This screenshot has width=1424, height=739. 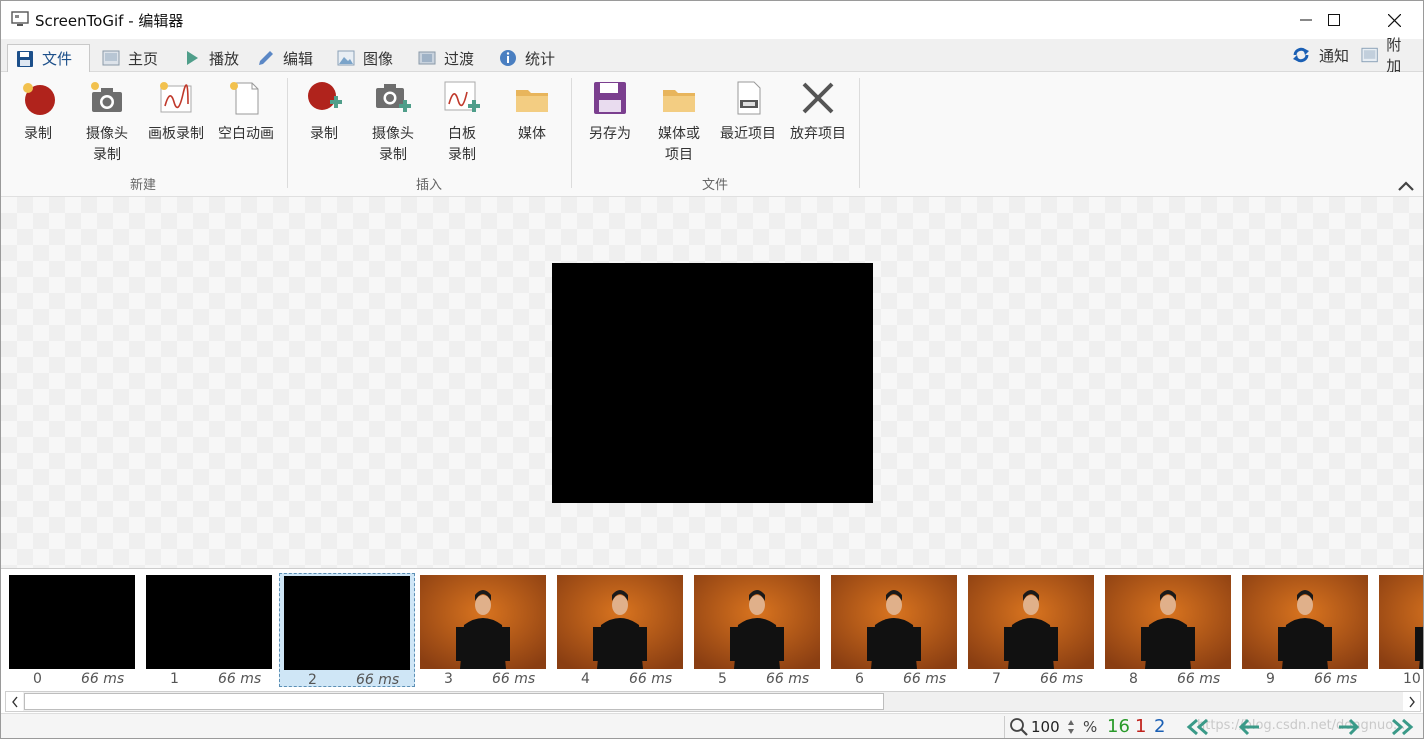 What do you see at coordinates (38, 134) in the screenshot?
I see `new-record-label: 录制` at bounding box center [38, 134].